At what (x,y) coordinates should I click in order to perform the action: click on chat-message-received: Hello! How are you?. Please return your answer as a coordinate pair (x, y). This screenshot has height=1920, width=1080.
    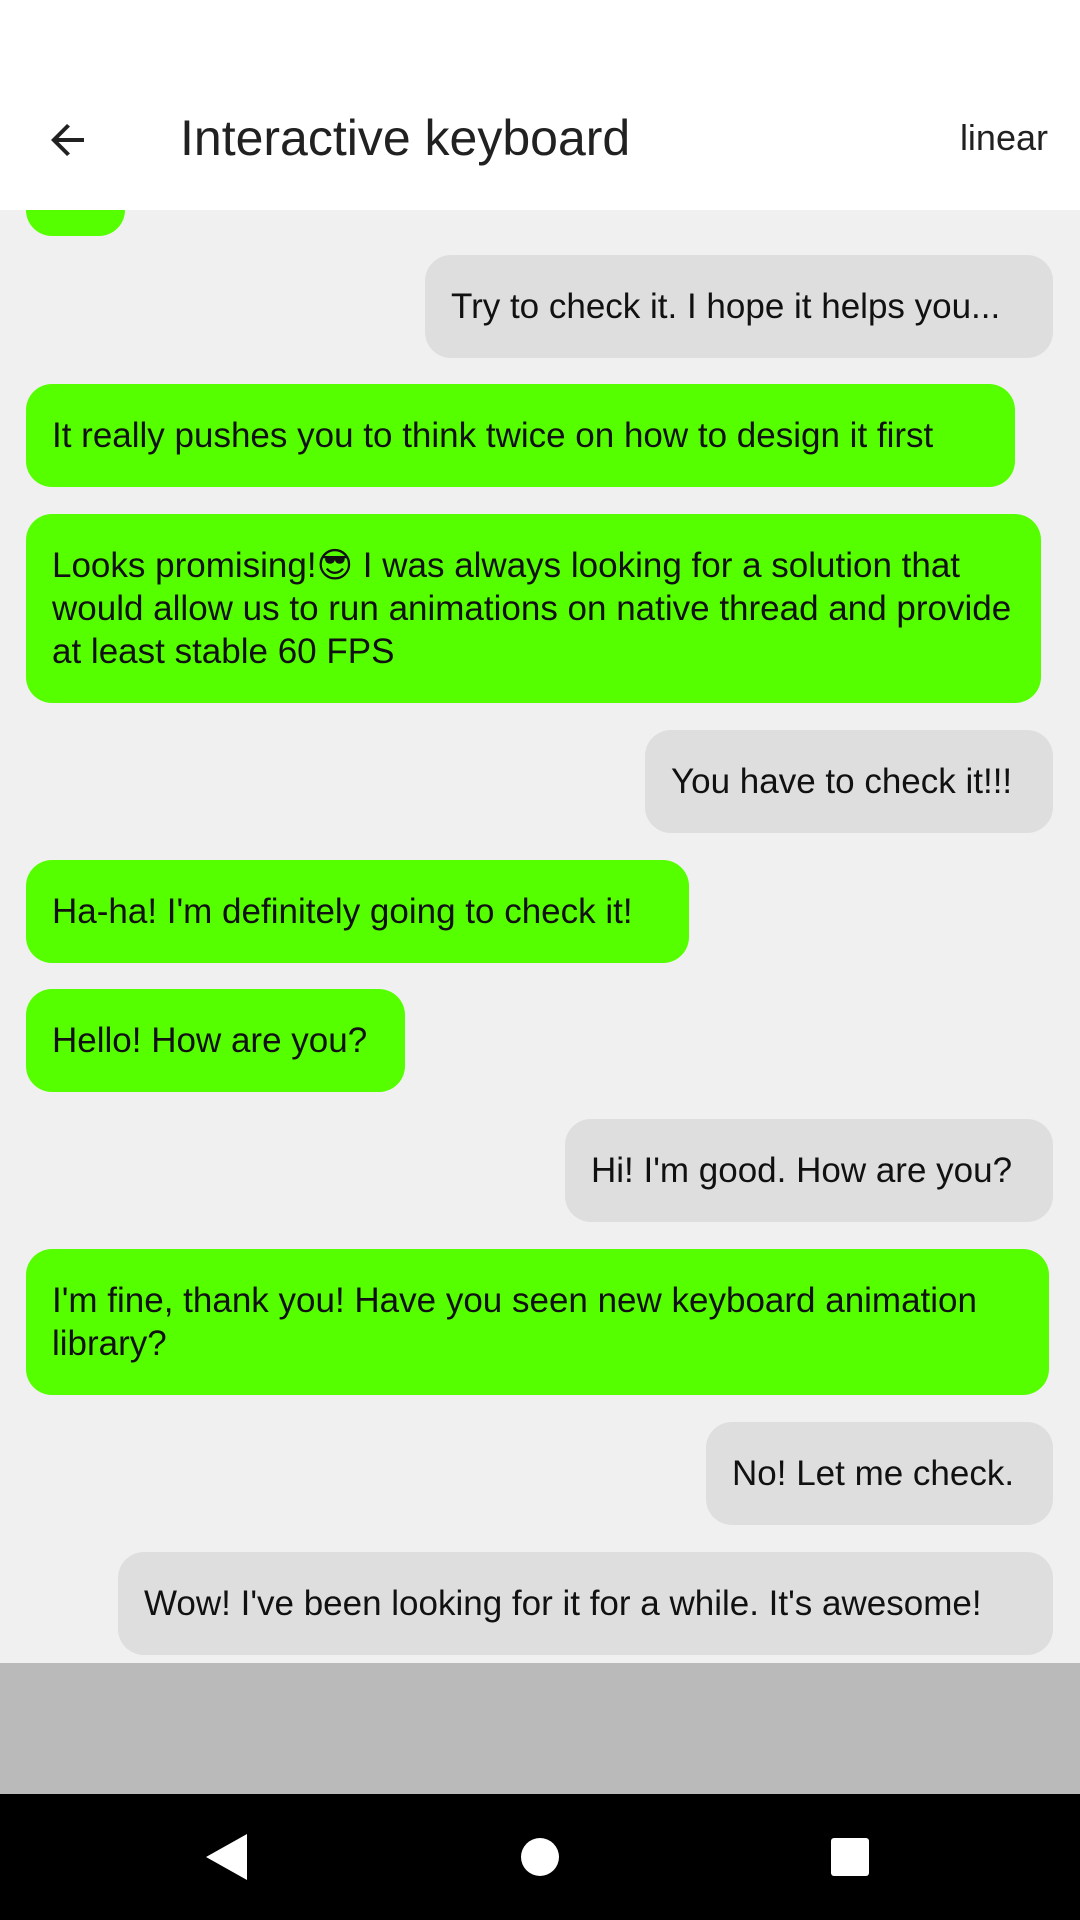
    Looking at the image, I should click on (215, 1040).